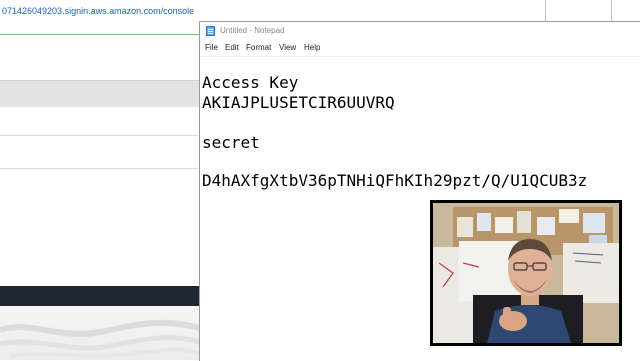 The image size is (640, 361). I want to click on notepad-icon, so click(210, 31).